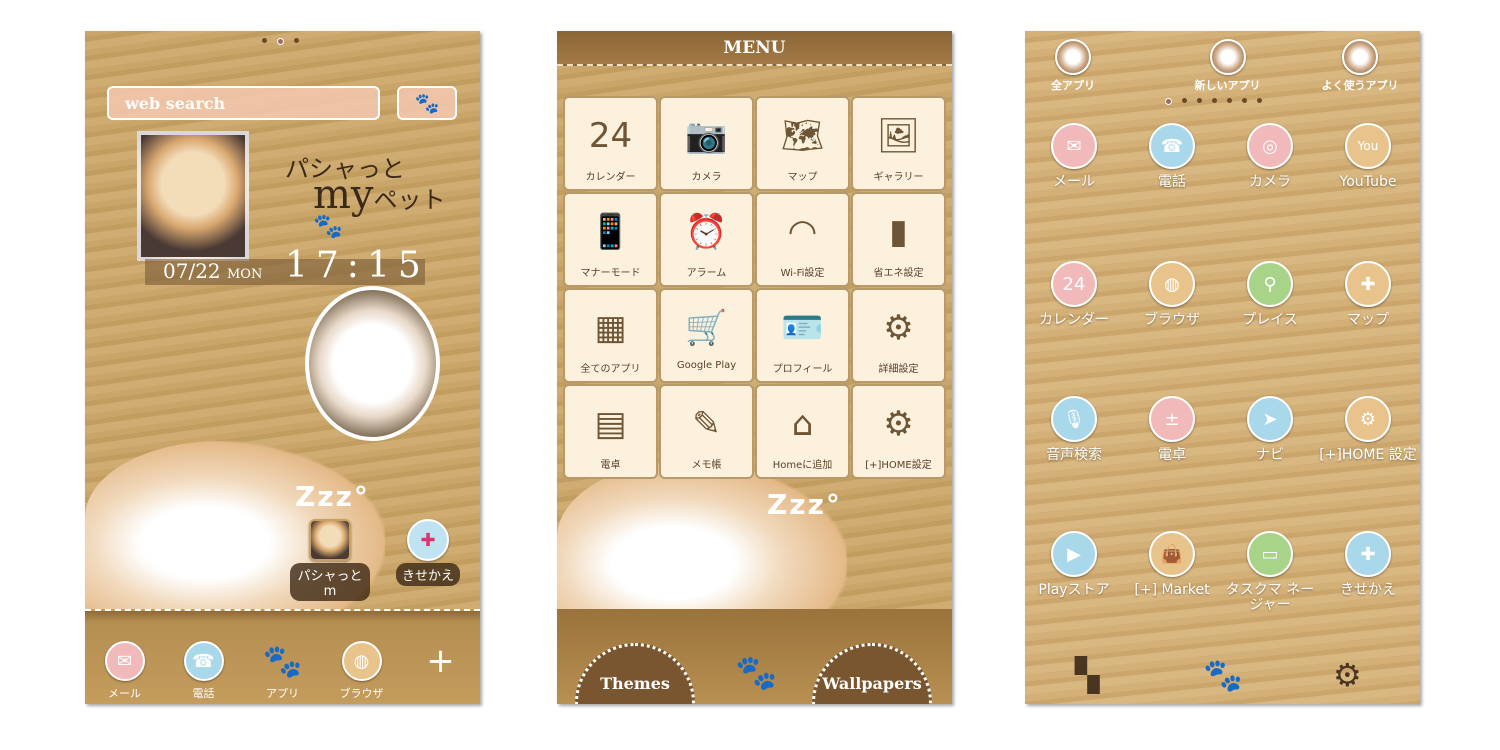  I want to click on menu-item-label: プロフィール, so click(802, 369).